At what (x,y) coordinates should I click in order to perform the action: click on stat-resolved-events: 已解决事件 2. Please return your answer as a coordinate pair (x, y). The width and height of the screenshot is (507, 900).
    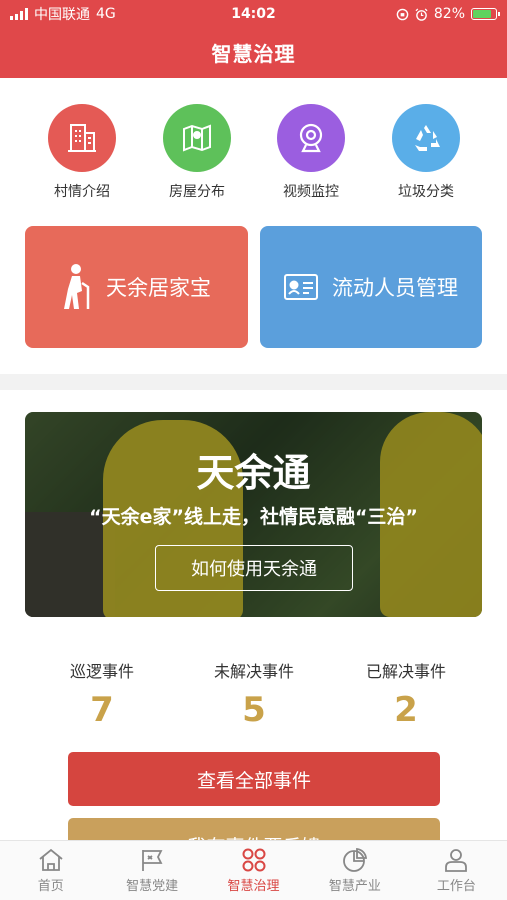
    Looking at the image, I should click on (406, 694).